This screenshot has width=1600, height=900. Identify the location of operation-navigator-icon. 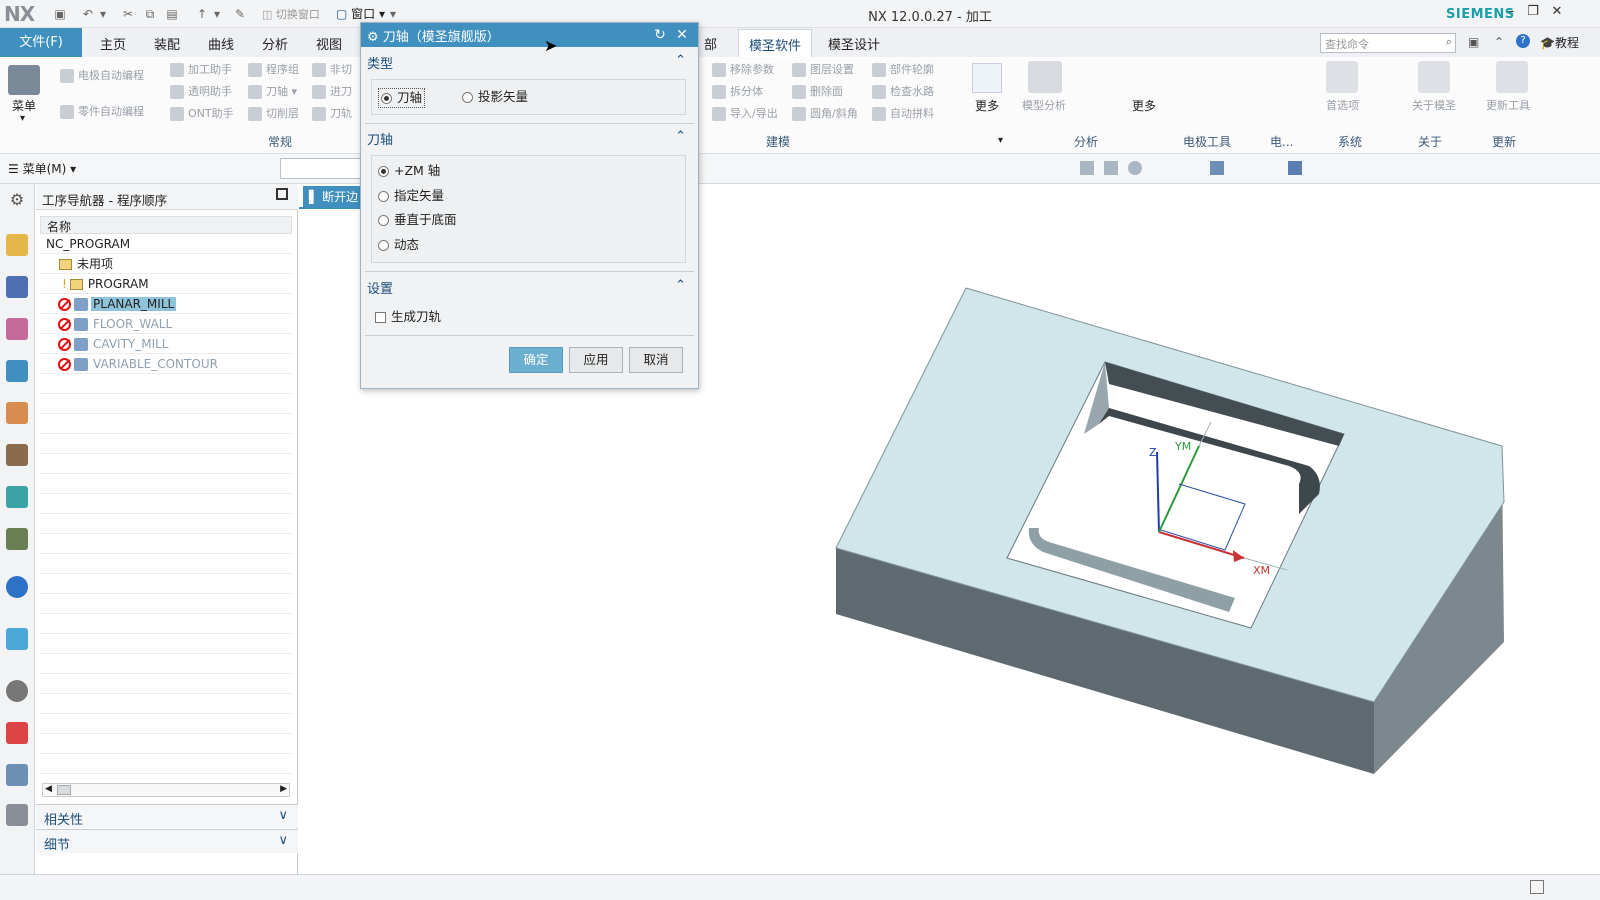
(17, 371).